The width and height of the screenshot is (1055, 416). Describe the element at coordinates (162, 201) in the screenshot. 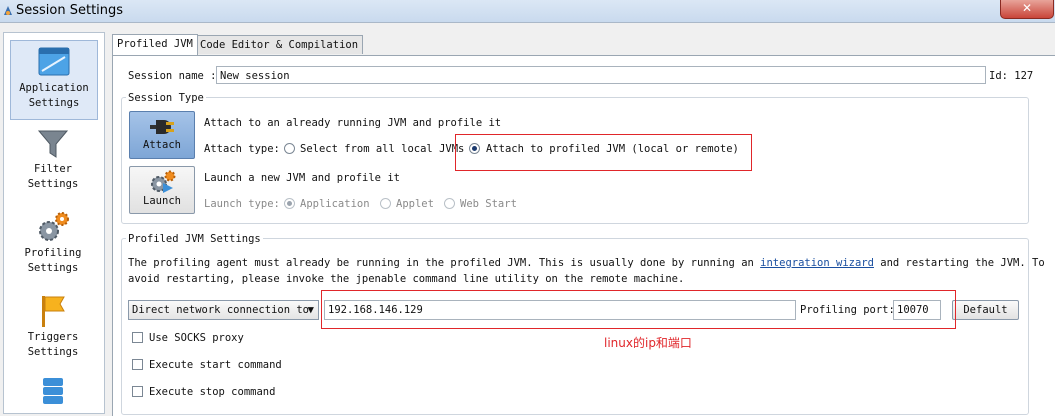

I see `launch-button-label: Launch` at that location.